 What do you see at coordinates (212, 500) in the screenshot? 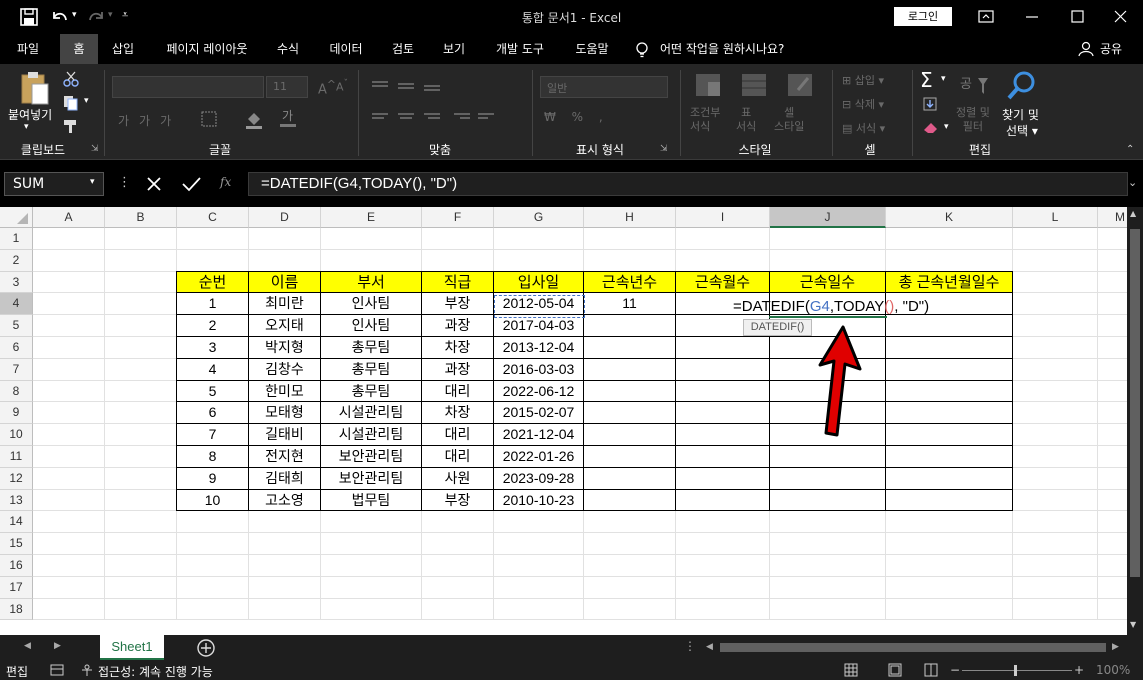
I see `table-cell: 10` at bounding box center [212, 500].